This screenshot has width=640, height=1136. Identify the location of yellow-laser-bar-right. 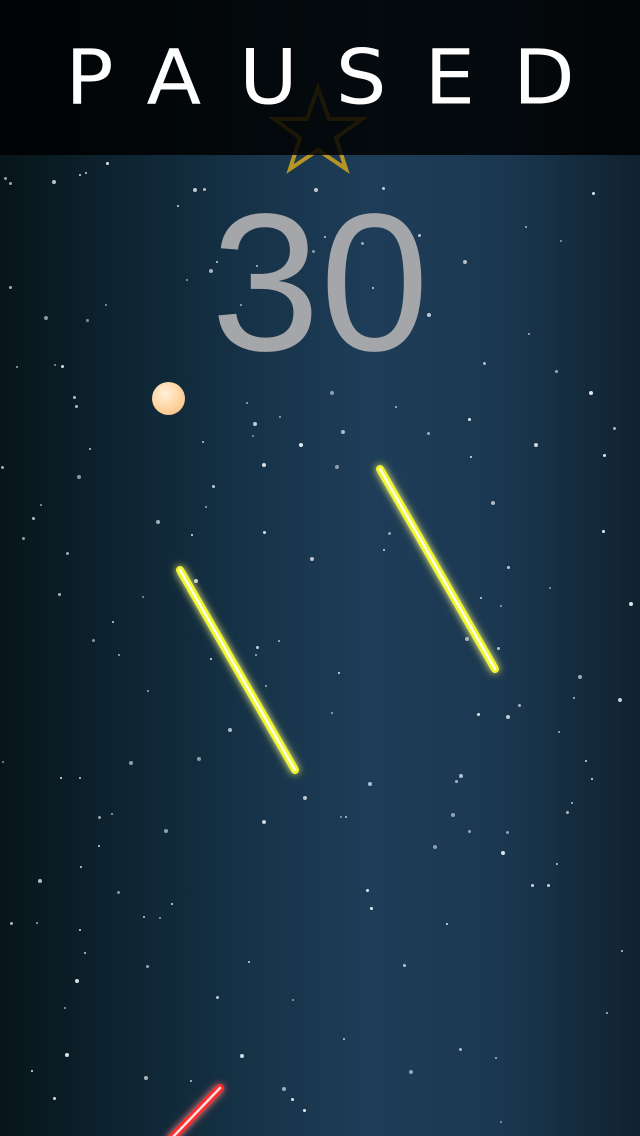
(437, 569).